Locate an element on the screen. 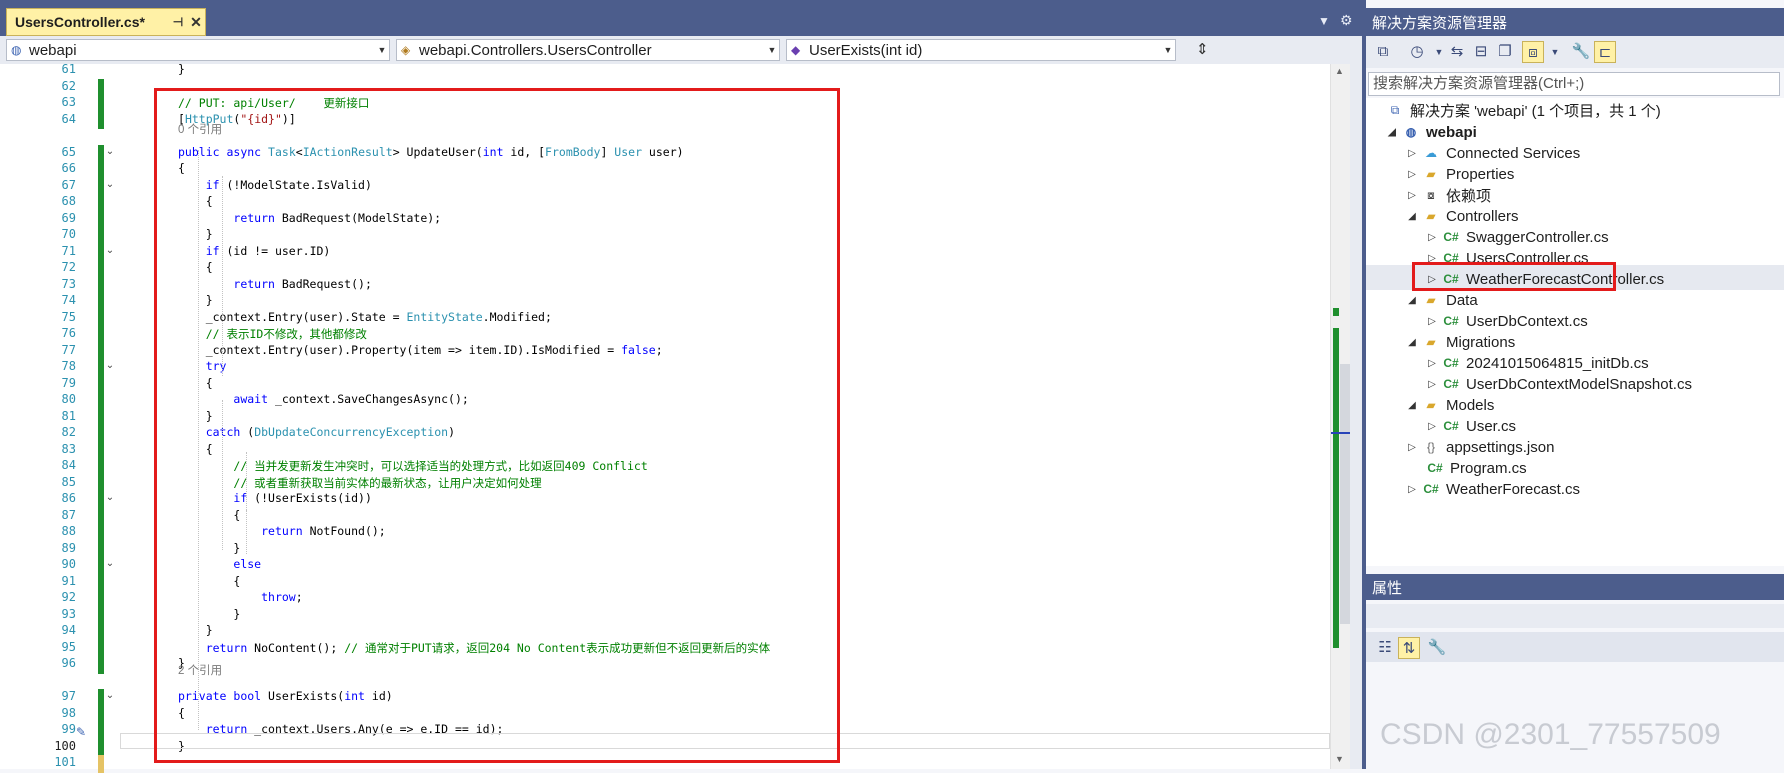 This screenshot has height=773, width=1784. tree-label: Connected Services is located at coordinates (1513, 153).